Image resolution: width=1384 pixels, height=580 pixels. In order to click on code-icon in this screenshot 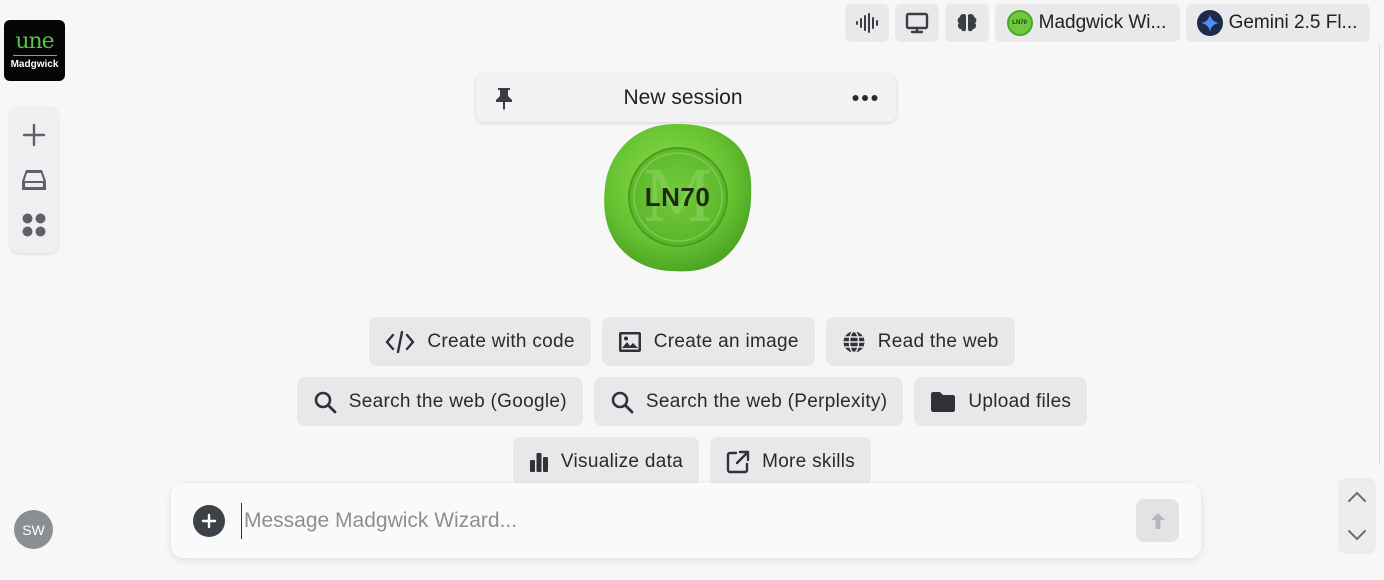, I will do `click(400, 341)`.